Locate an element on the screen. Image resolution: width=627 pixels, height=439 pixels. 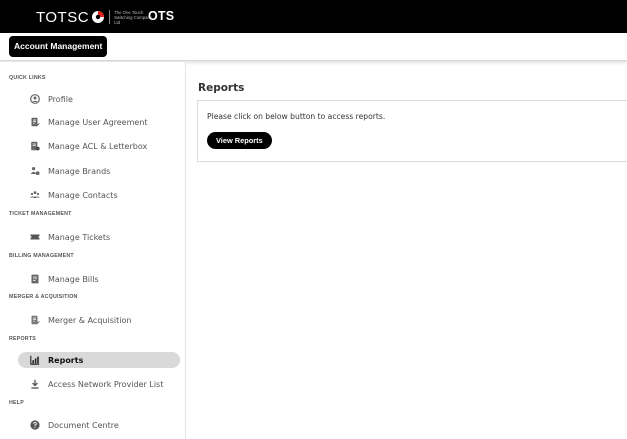
sidebar-item-access-network-provider-list: Access Network Provider List is located at coordinates (99, 384).